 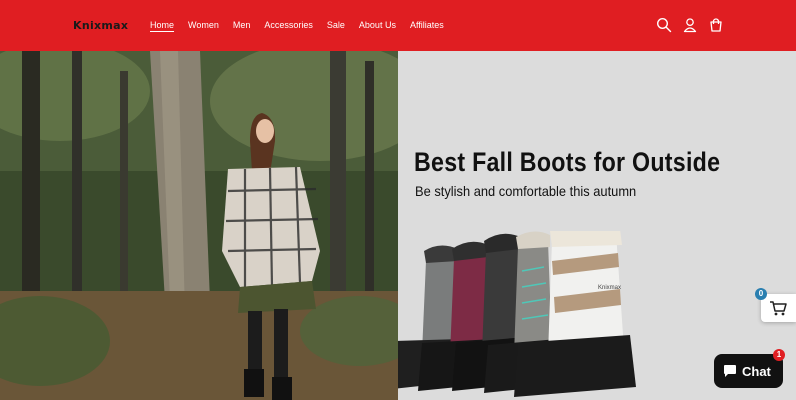 I want to click on nav-men: Men, so click(x=242, y=25).